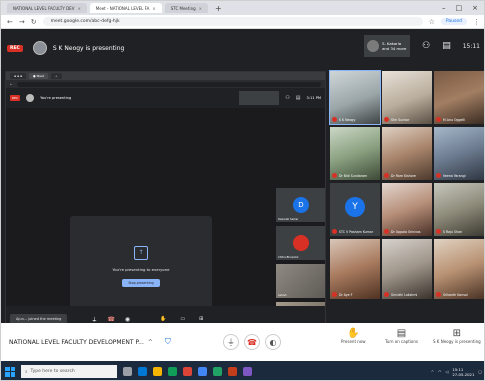 This screenshot has height=381, width=485. Describe the element at coordinates (446, 46) in the screenshot. I see `chat-icon: ▤` at that location.